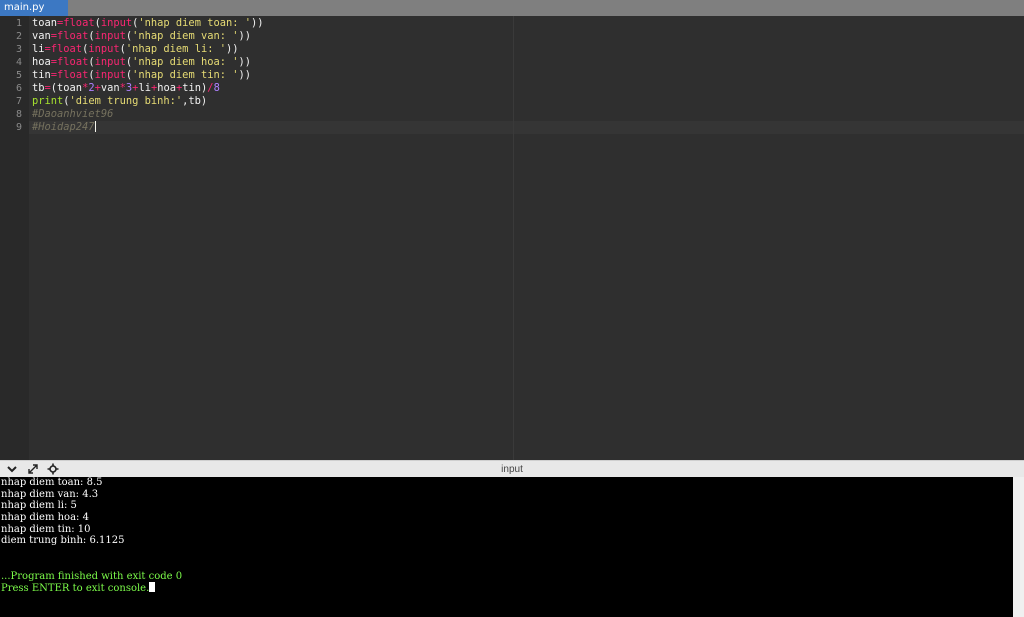 The height and width of the screenshot is (617, 1024). What do you see at coordinates (1018, 547) in the screenshot?
I see `console-scrollbar` at bounding box center [1018, 547].